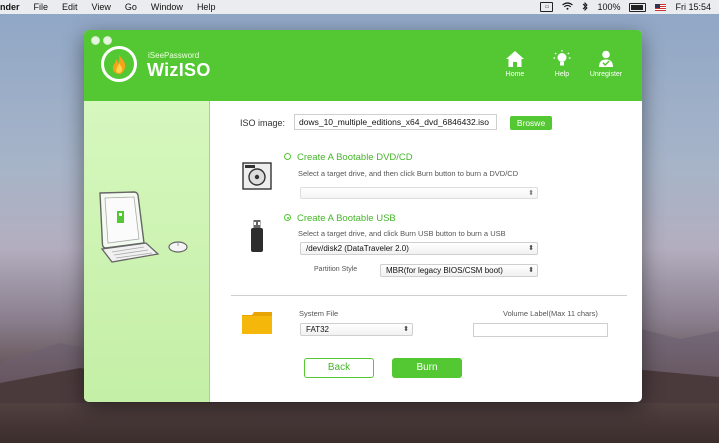 The image size is (719, 443). Describe the element at coordinates (515, 74) in the screenshot. I see `home-label: Home` at that location.